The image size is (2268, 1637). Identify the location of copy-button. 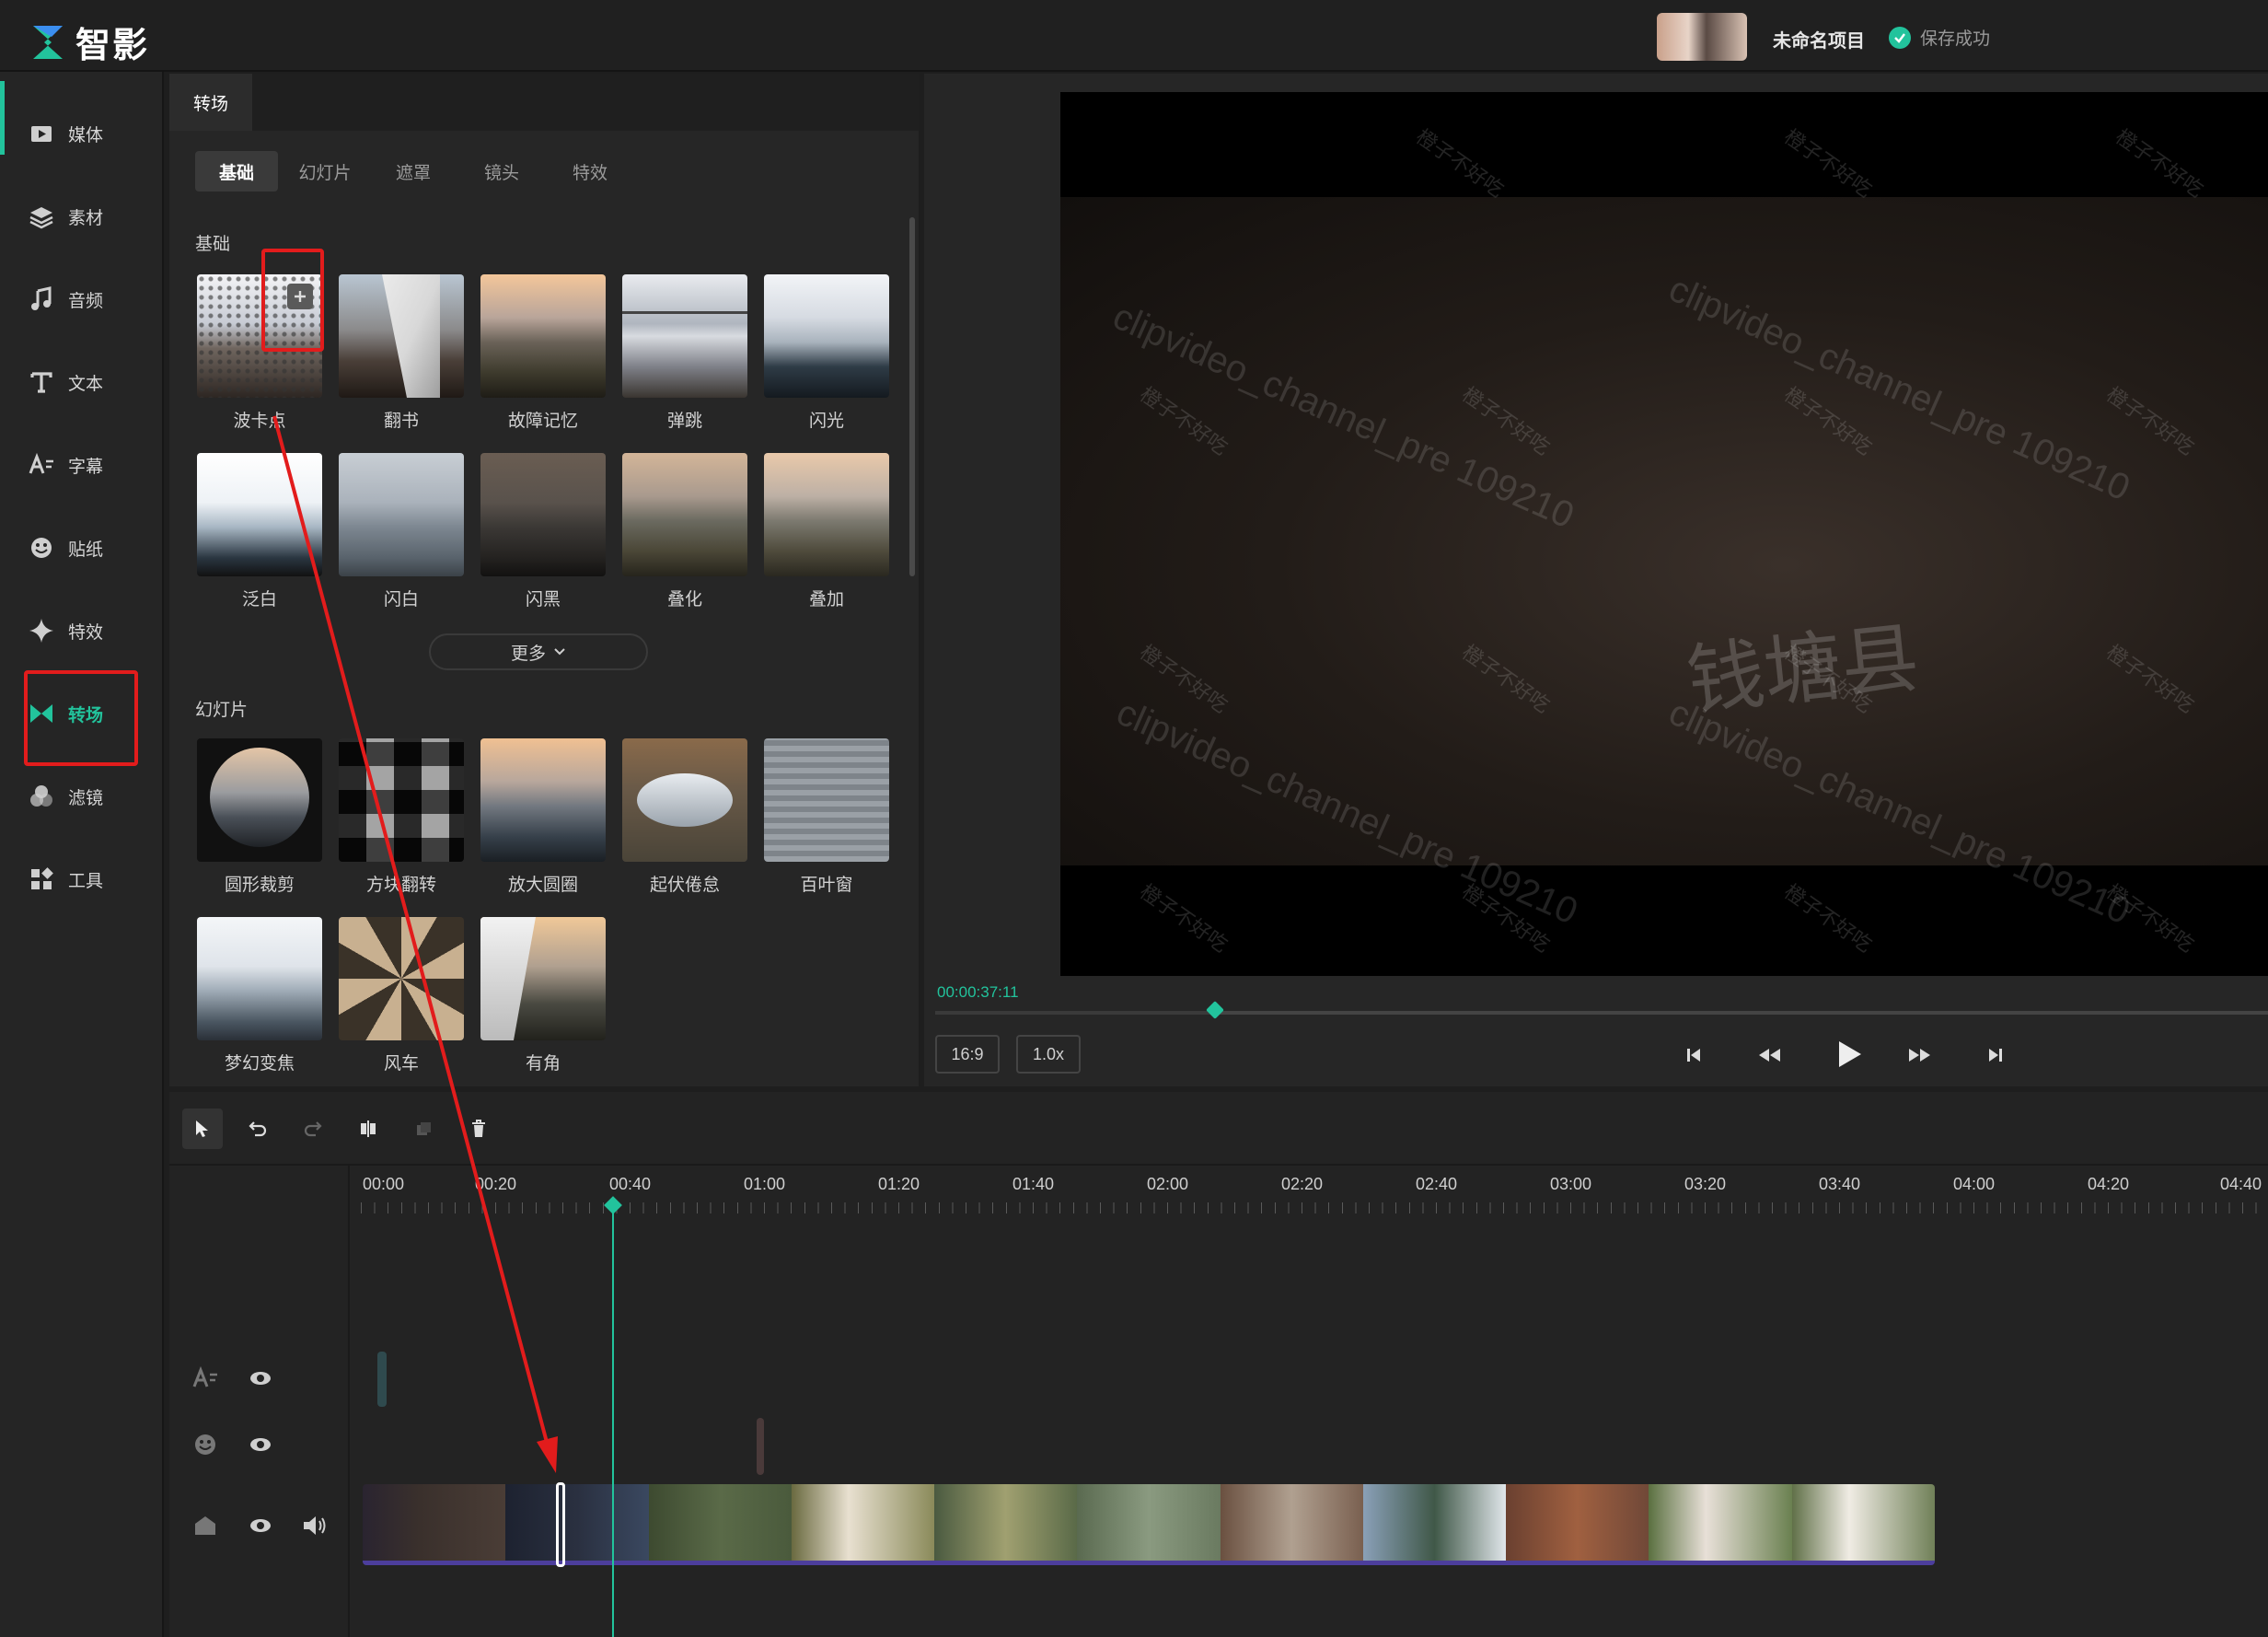
(423, 1129).